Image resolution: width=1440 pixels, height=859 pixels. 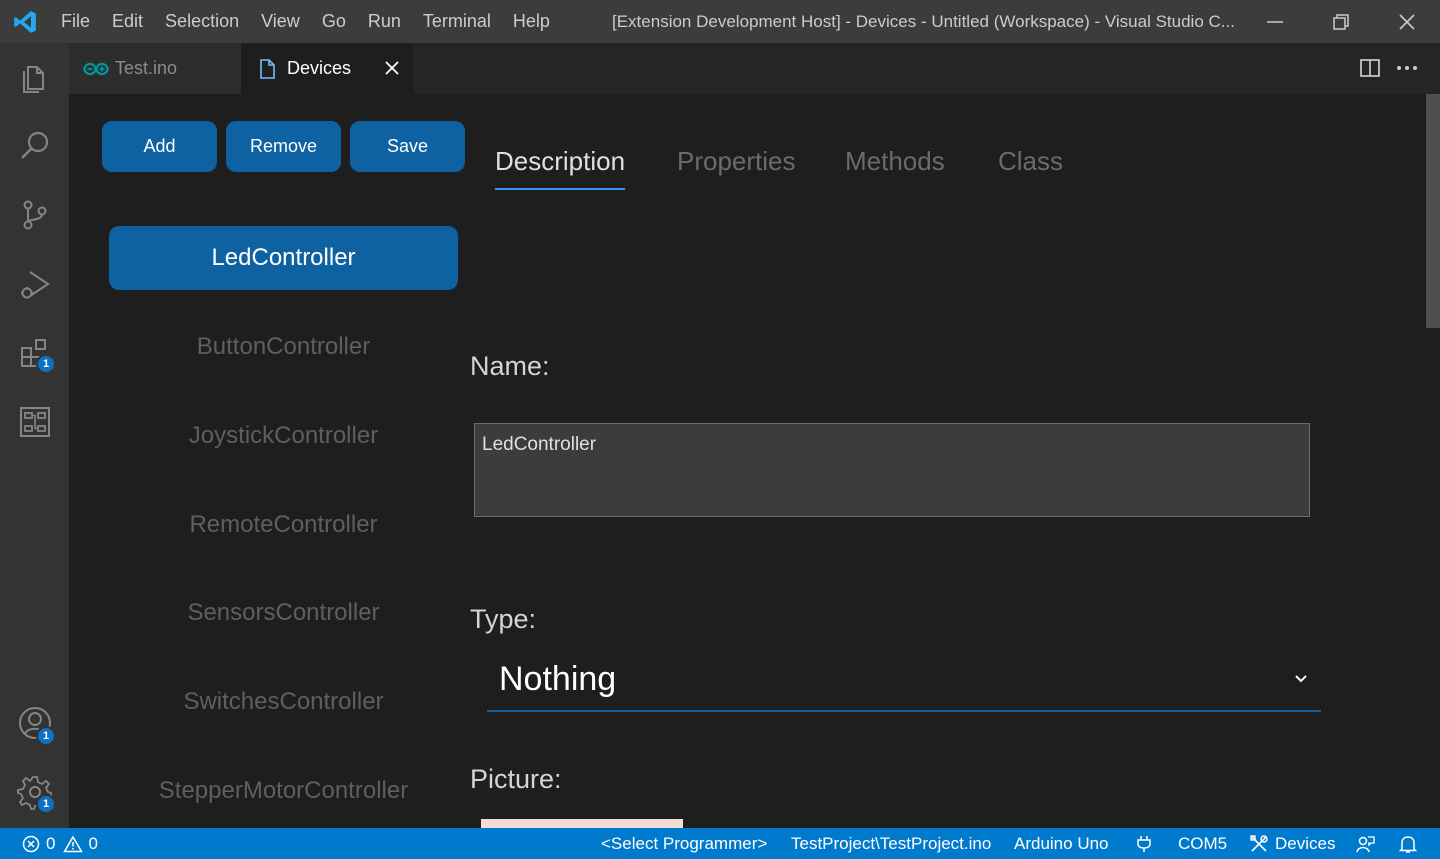 What do you see at coordinates (510, 366) in the screenshot?
I see `name-label: Name:` at bounding box center [510, 366].